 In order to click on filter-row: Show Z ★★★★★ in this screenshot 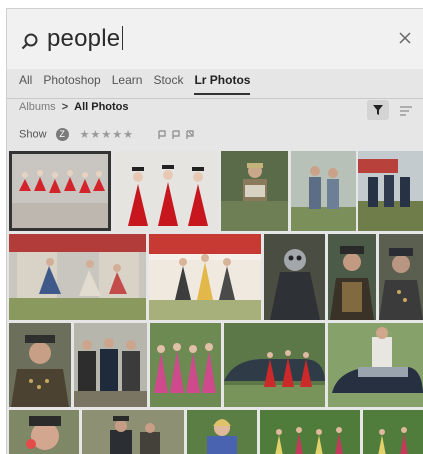, I will do `click(107, 136)`.